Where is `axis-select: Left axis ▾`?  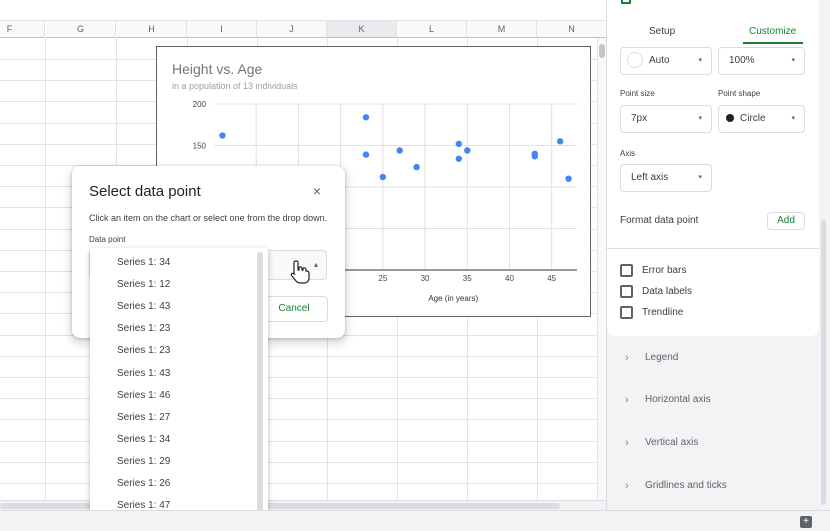
axis-select: Left axis ▾ is located at coordinates (666, 178).